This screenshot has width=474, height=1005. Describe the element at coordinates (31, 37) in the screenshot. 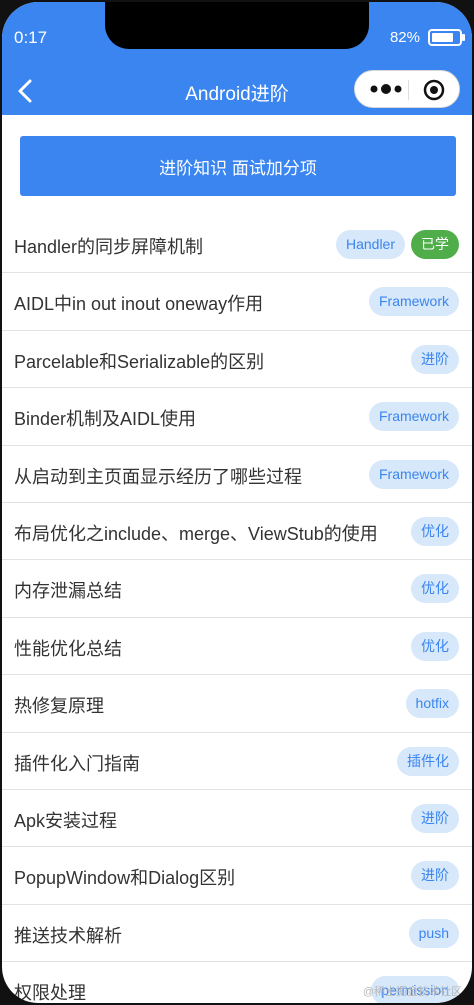

I see `status-time: 0:17` at that location.